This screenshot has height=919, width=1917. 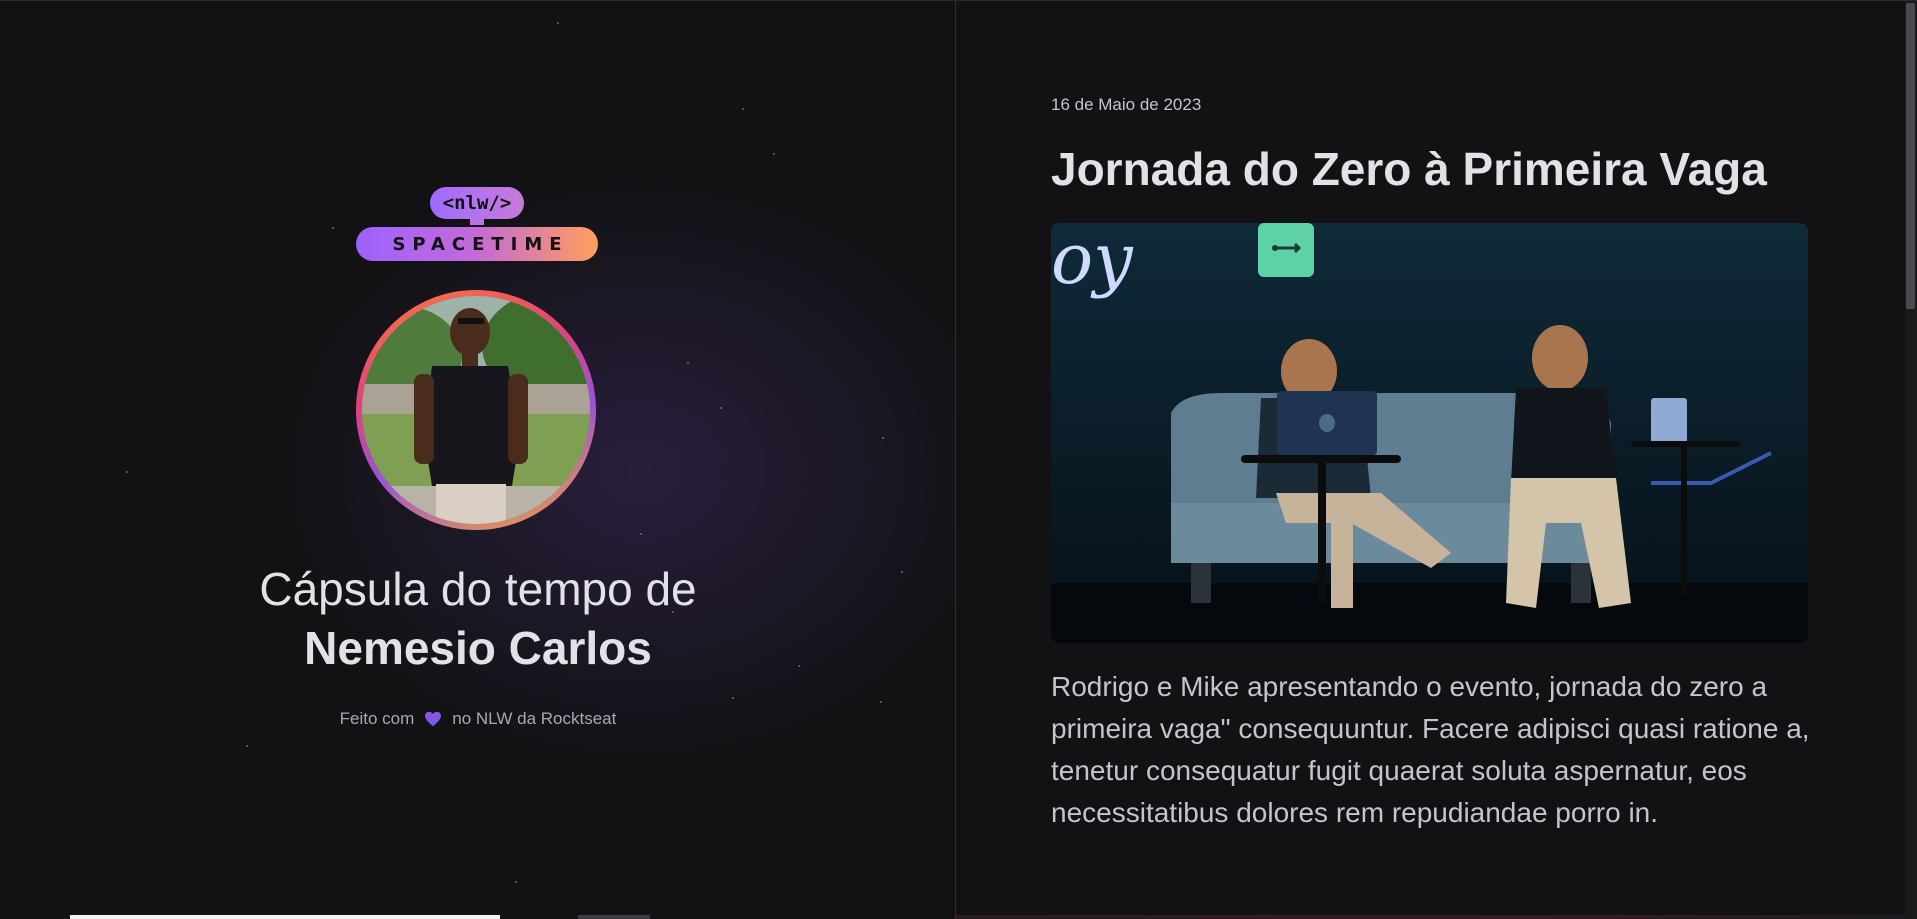 I want to click on bottom-edge, so click(x=1436, y=917).